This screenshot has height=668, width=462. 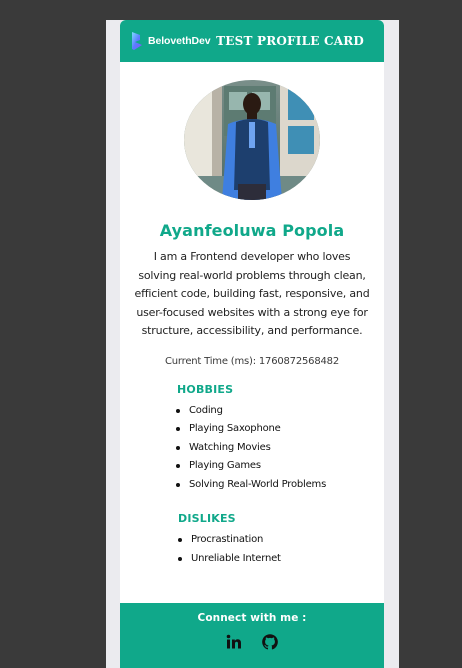 What do you see at coordinates (137, 41) in the screenshot?
I see `brand-logo-icon` at bounding box center [137, 41].